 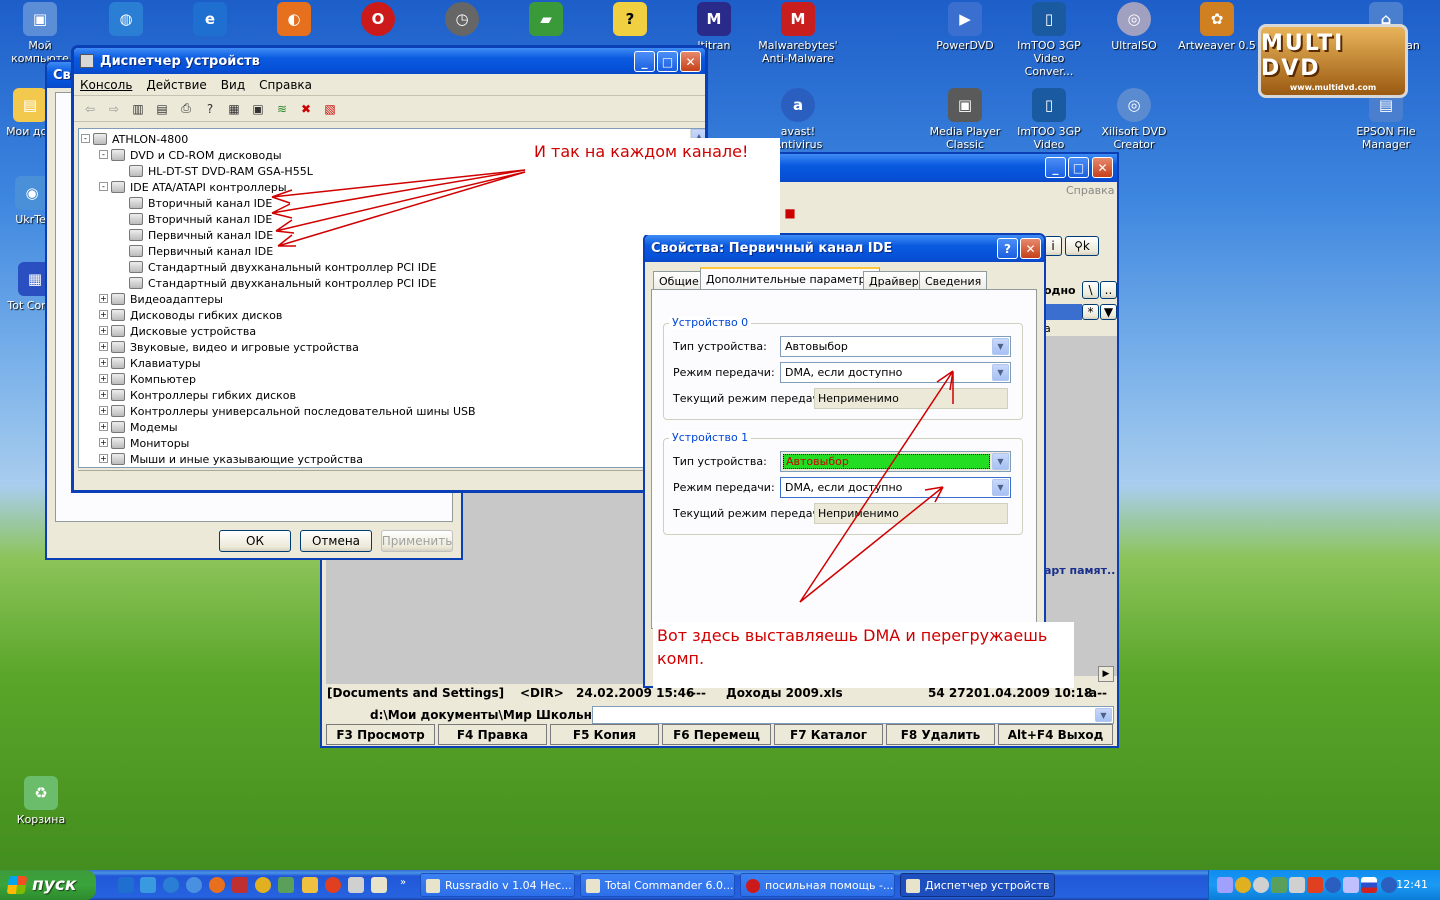 What do you see at coordinates (144, 443) in the screenshot?
I see `tree-category: + Мониторы` at bounding box center [144, 443].